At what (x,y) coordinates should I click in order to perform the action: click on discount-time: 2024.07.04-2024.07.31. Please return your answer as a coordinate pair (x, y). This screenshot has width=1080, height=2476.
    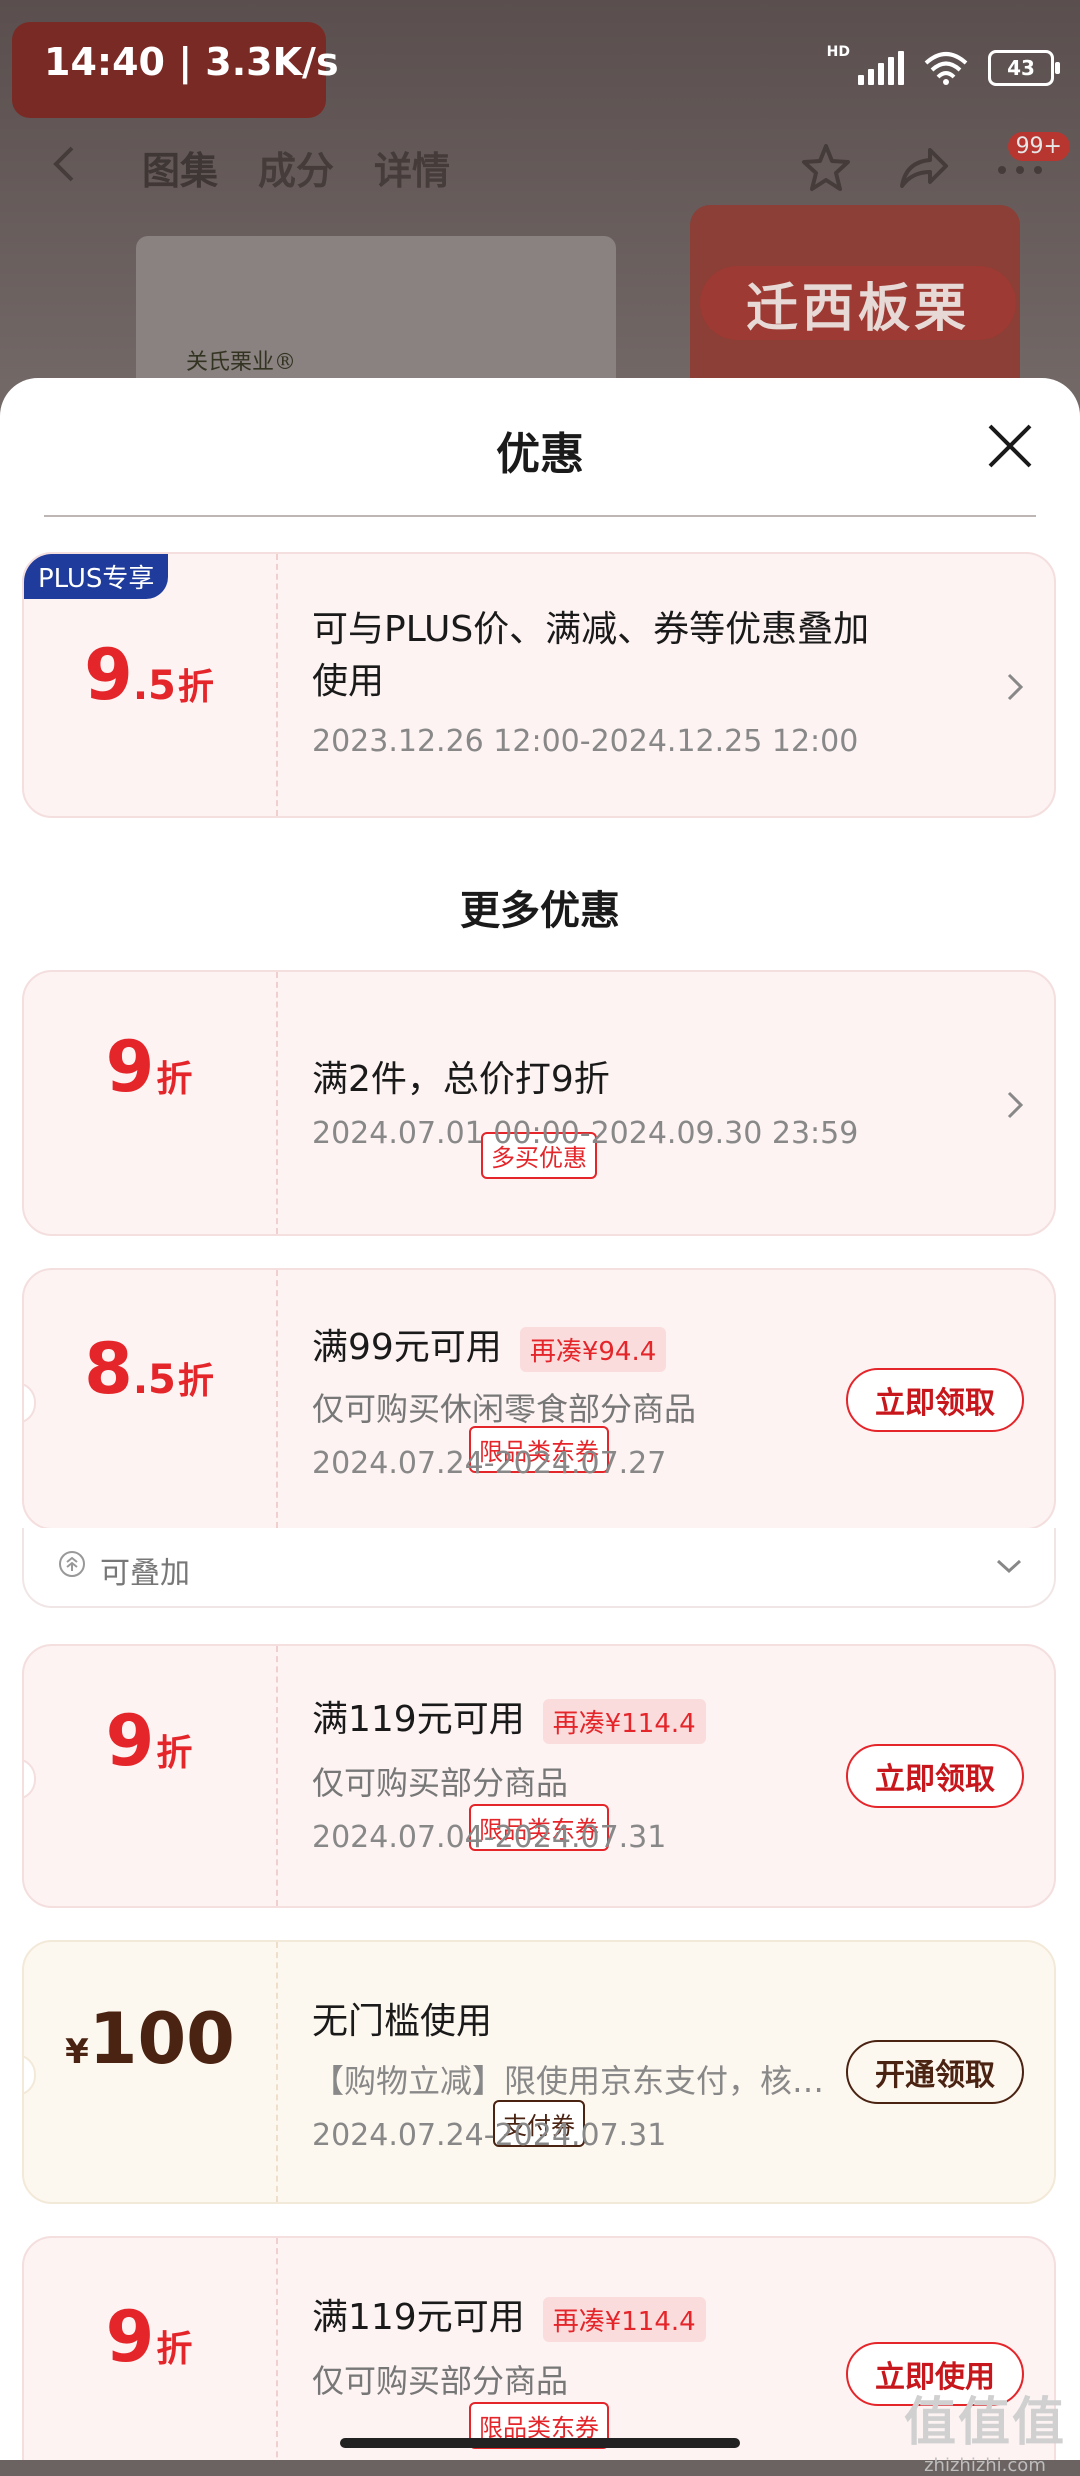
    Looking at the image, I should click on (489, 1837).